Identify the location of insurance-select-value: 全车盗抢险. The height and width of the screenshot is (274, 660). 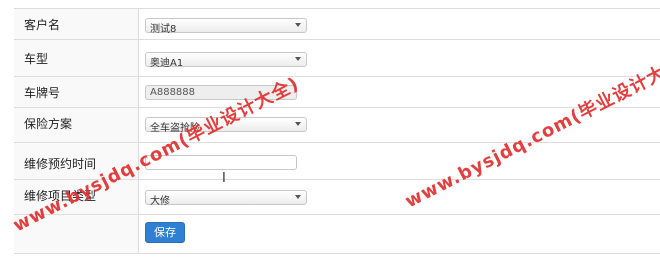
(175, 128).